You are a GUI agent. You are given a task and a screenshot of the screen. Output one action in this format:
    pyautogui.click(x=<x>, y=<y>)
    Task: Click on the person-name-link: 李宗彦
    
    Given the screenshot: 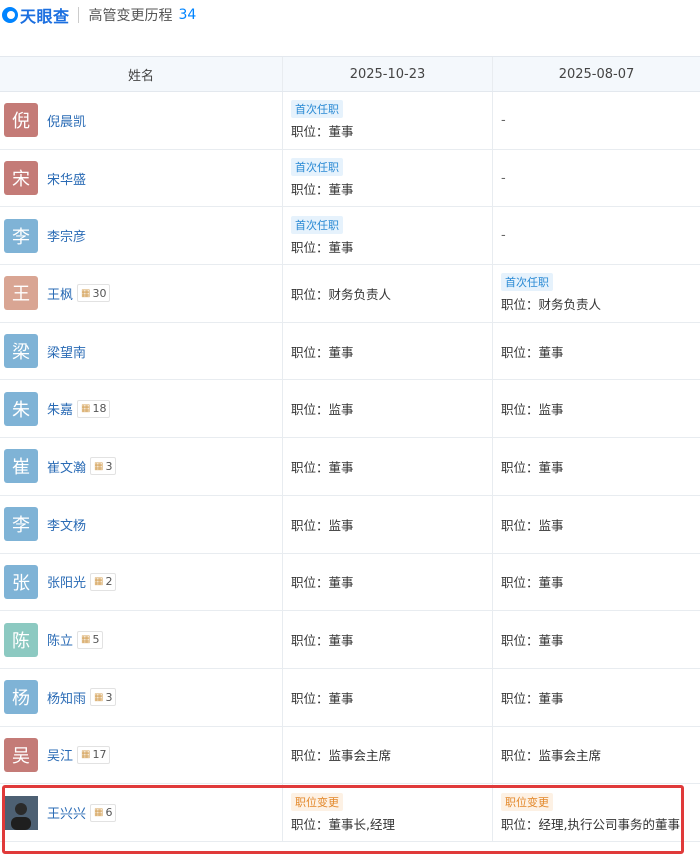 What is the action you would take?
    pyautogui.click(x=66, y=235)
    